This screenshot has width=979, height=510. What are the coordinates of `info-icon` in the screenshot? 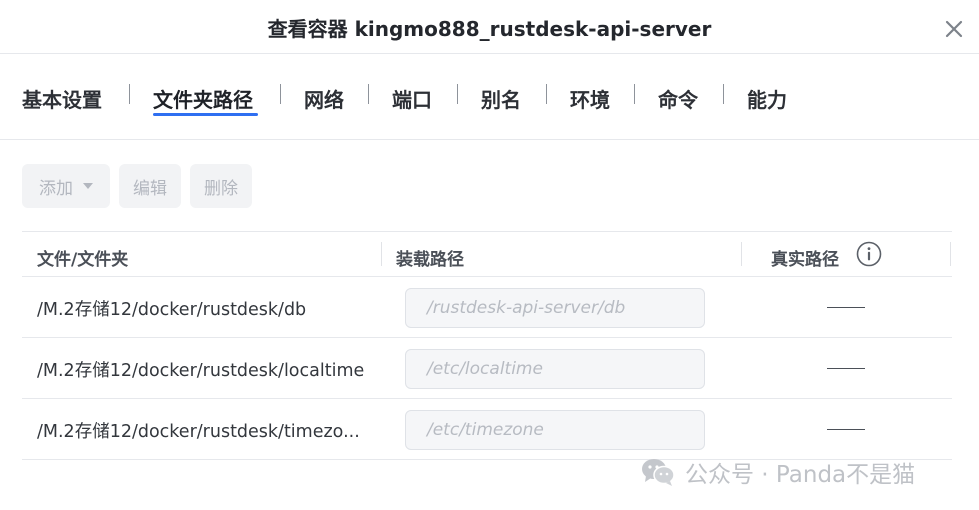 It's located at (869, 254).